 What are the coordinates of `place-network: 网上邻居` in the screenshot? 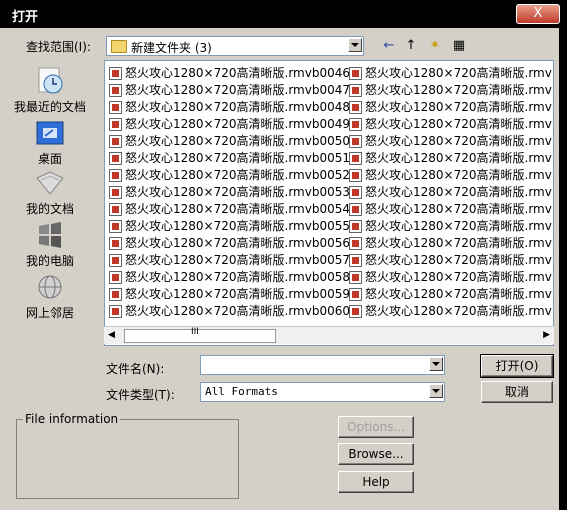 It's located at (50, 296).